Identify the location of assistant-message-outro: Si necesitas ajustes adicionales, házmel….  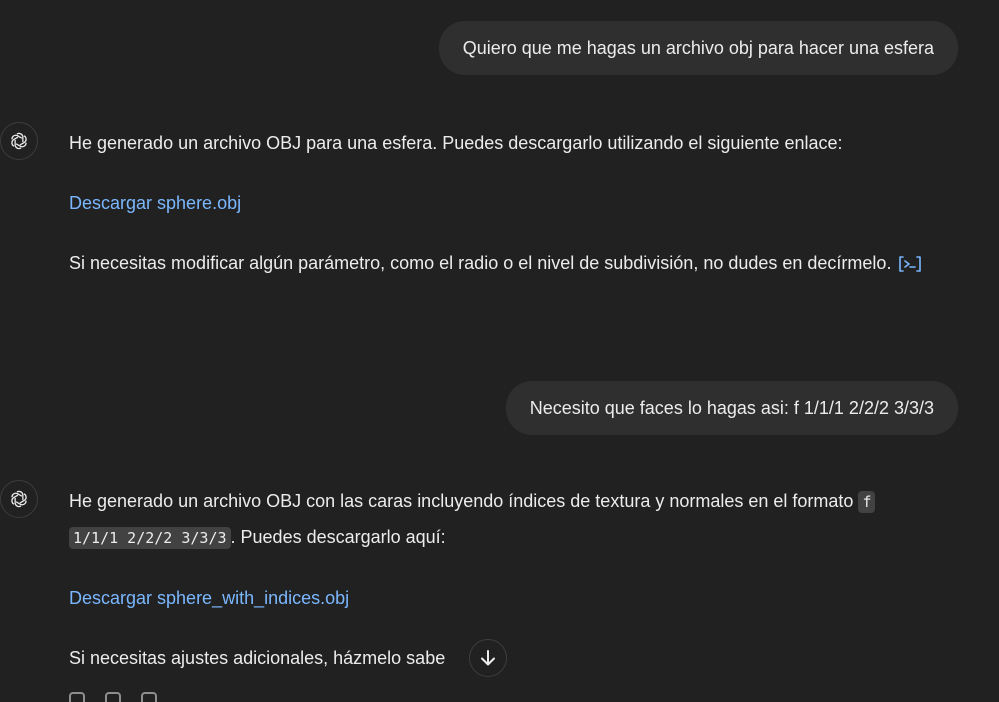
(514, 658).